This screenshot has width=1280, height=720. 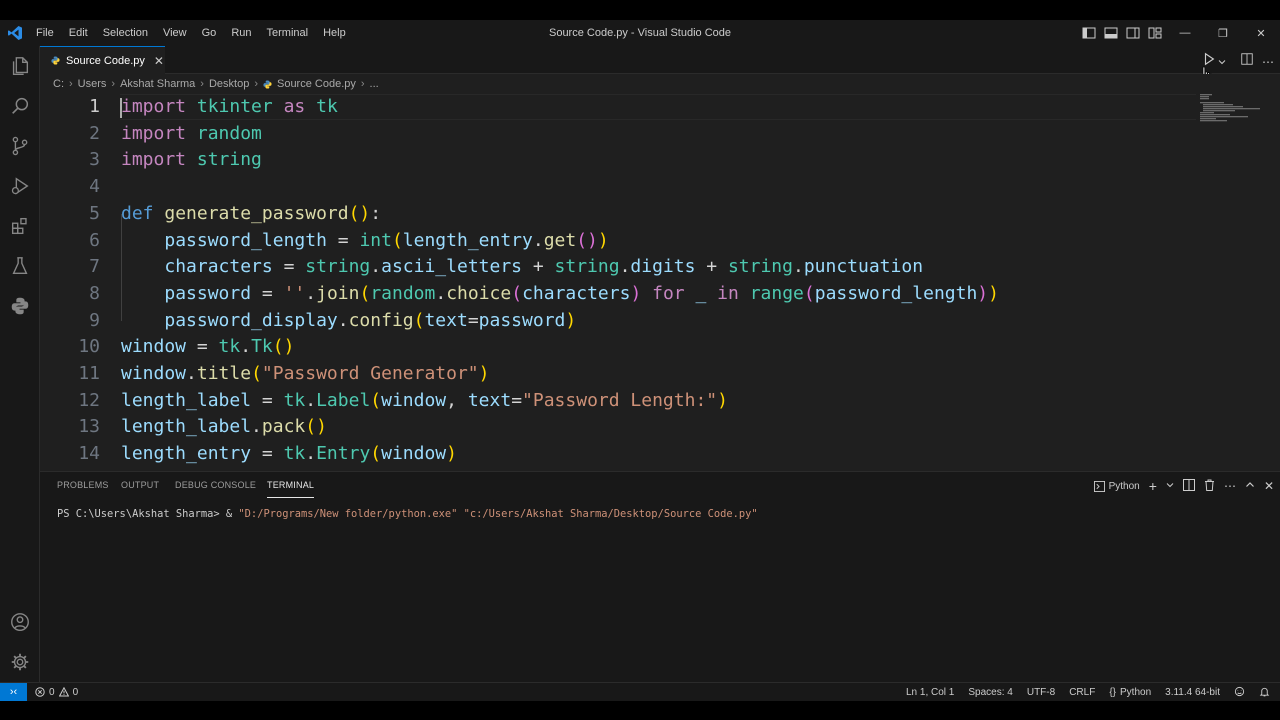 I want to click on code-token: as, so click(x=294, y=106).